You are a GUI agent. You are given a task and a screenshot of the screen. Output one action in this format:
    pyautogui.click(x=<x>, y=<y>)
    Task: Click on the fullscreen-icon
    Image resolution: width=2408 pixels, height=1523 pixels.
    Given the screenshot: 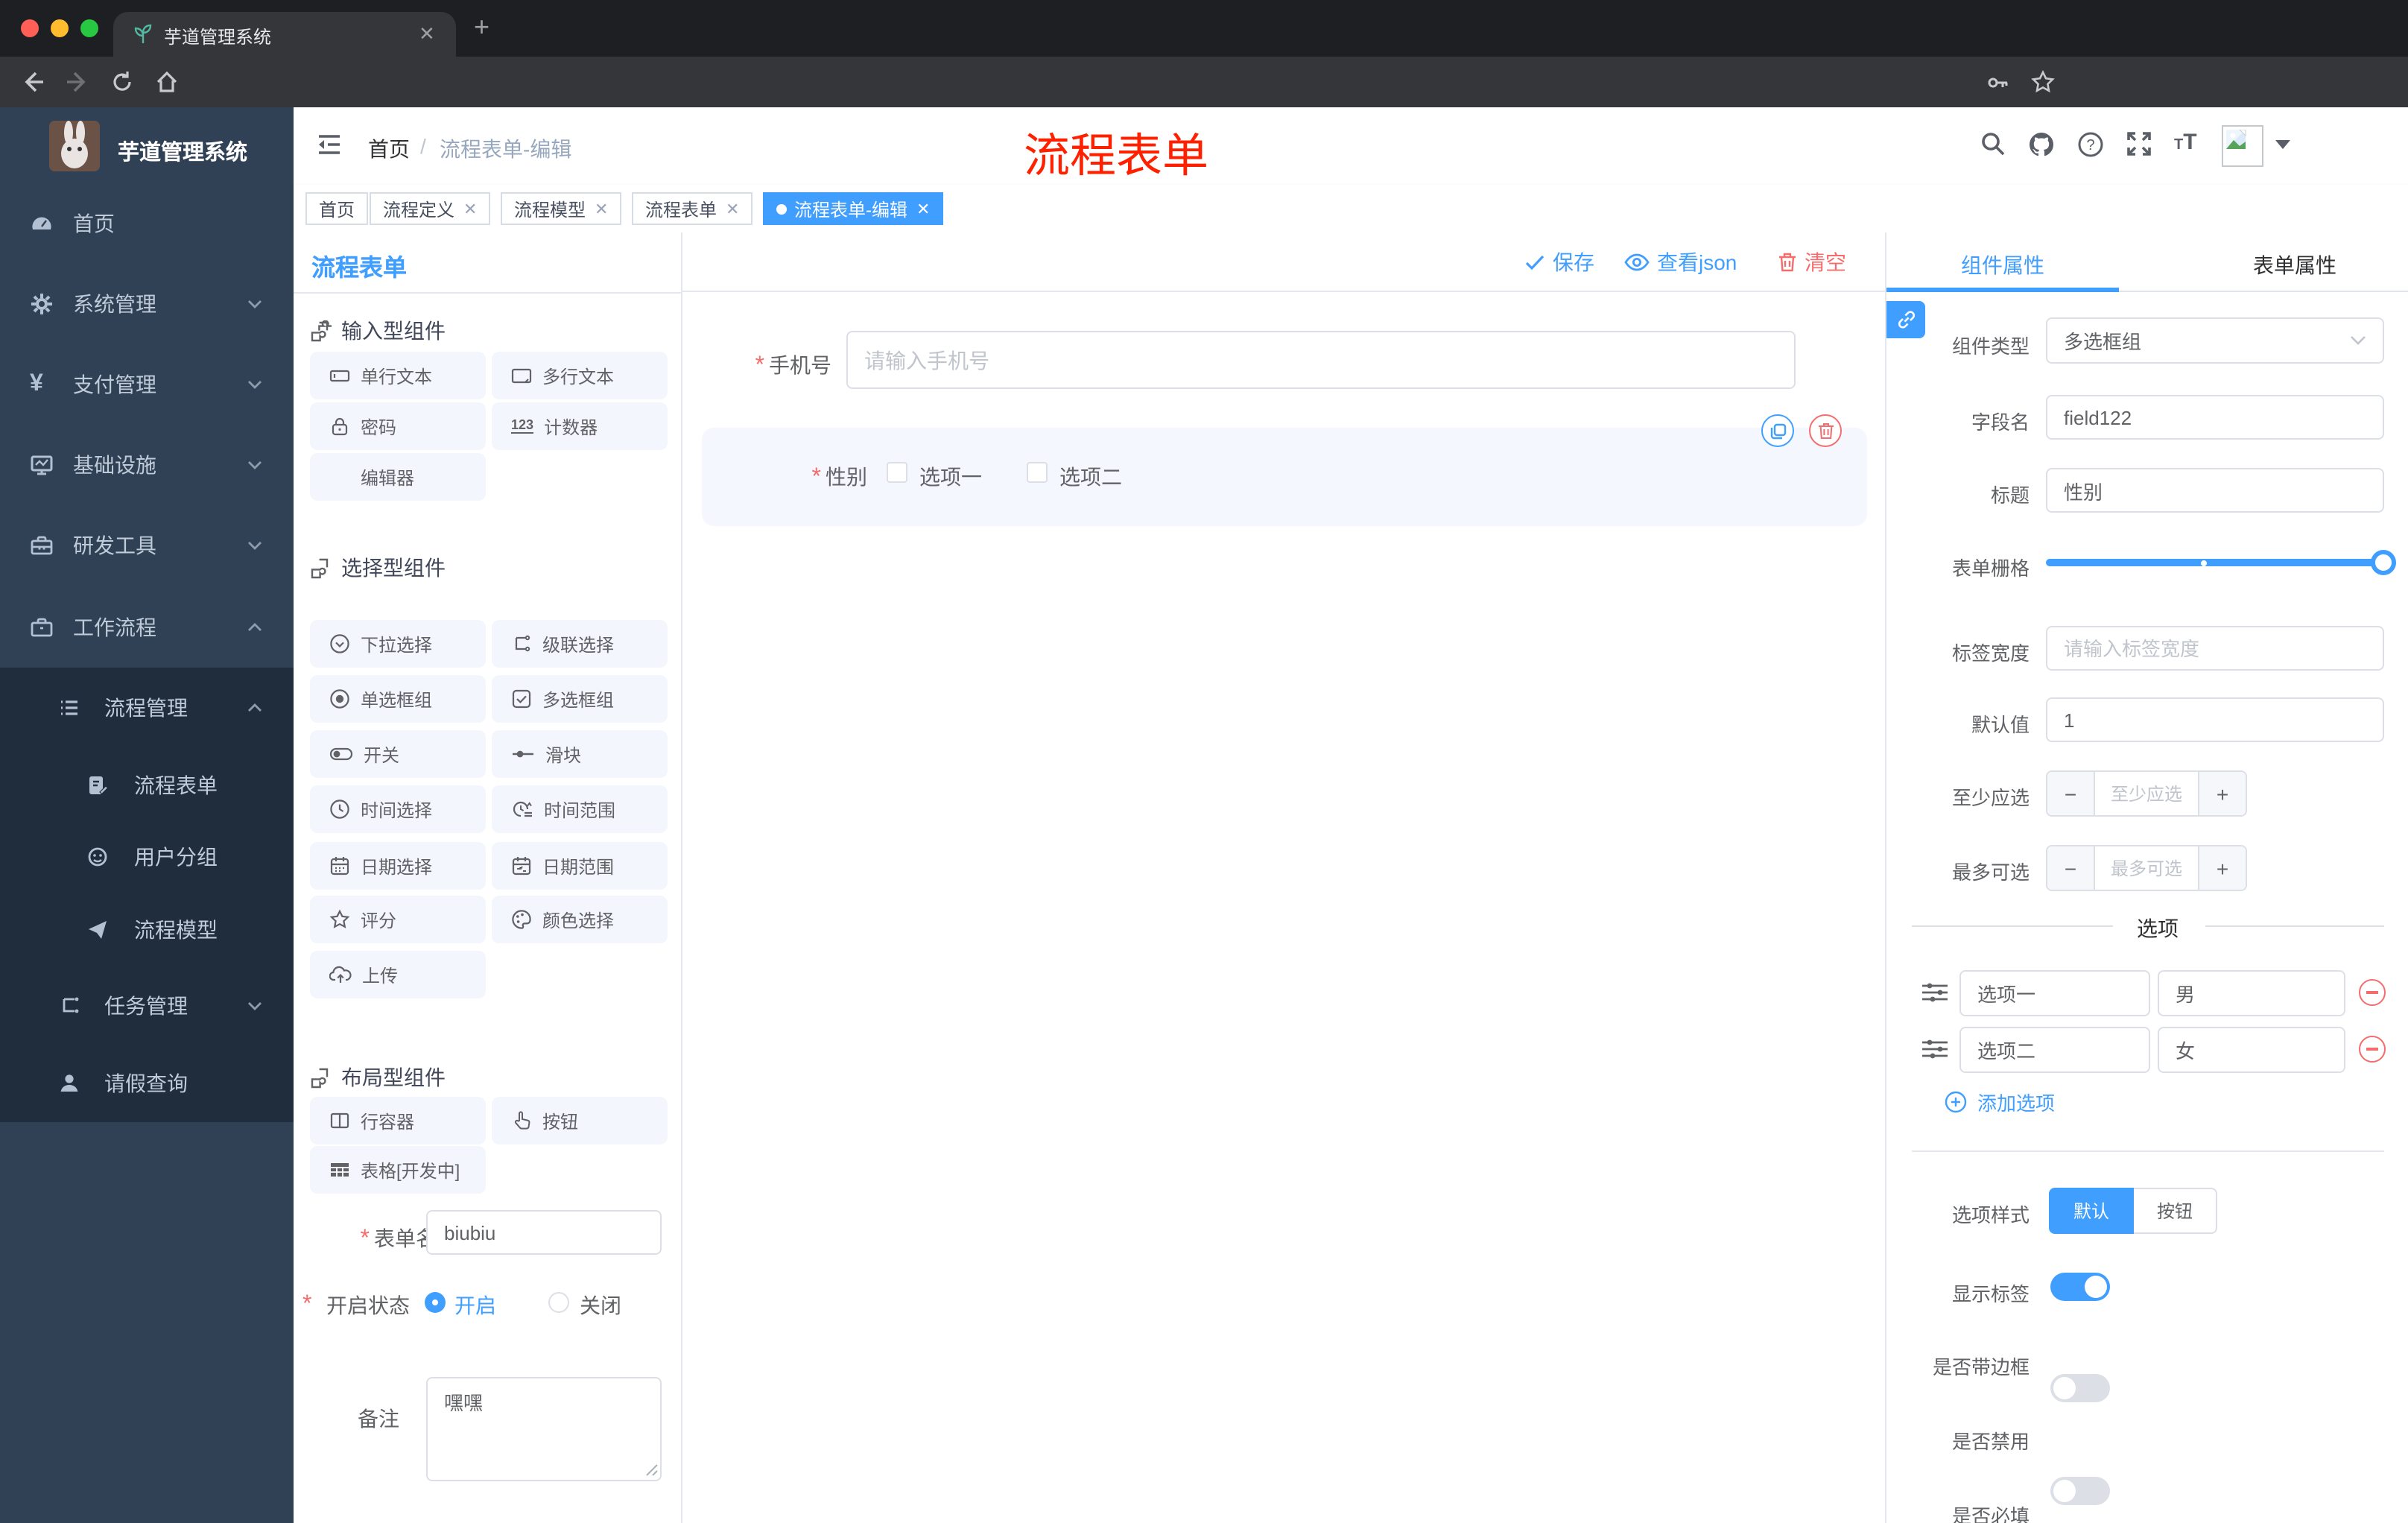 What is the action you would take?
    pyautogui.click(x=2139, y=143)
    